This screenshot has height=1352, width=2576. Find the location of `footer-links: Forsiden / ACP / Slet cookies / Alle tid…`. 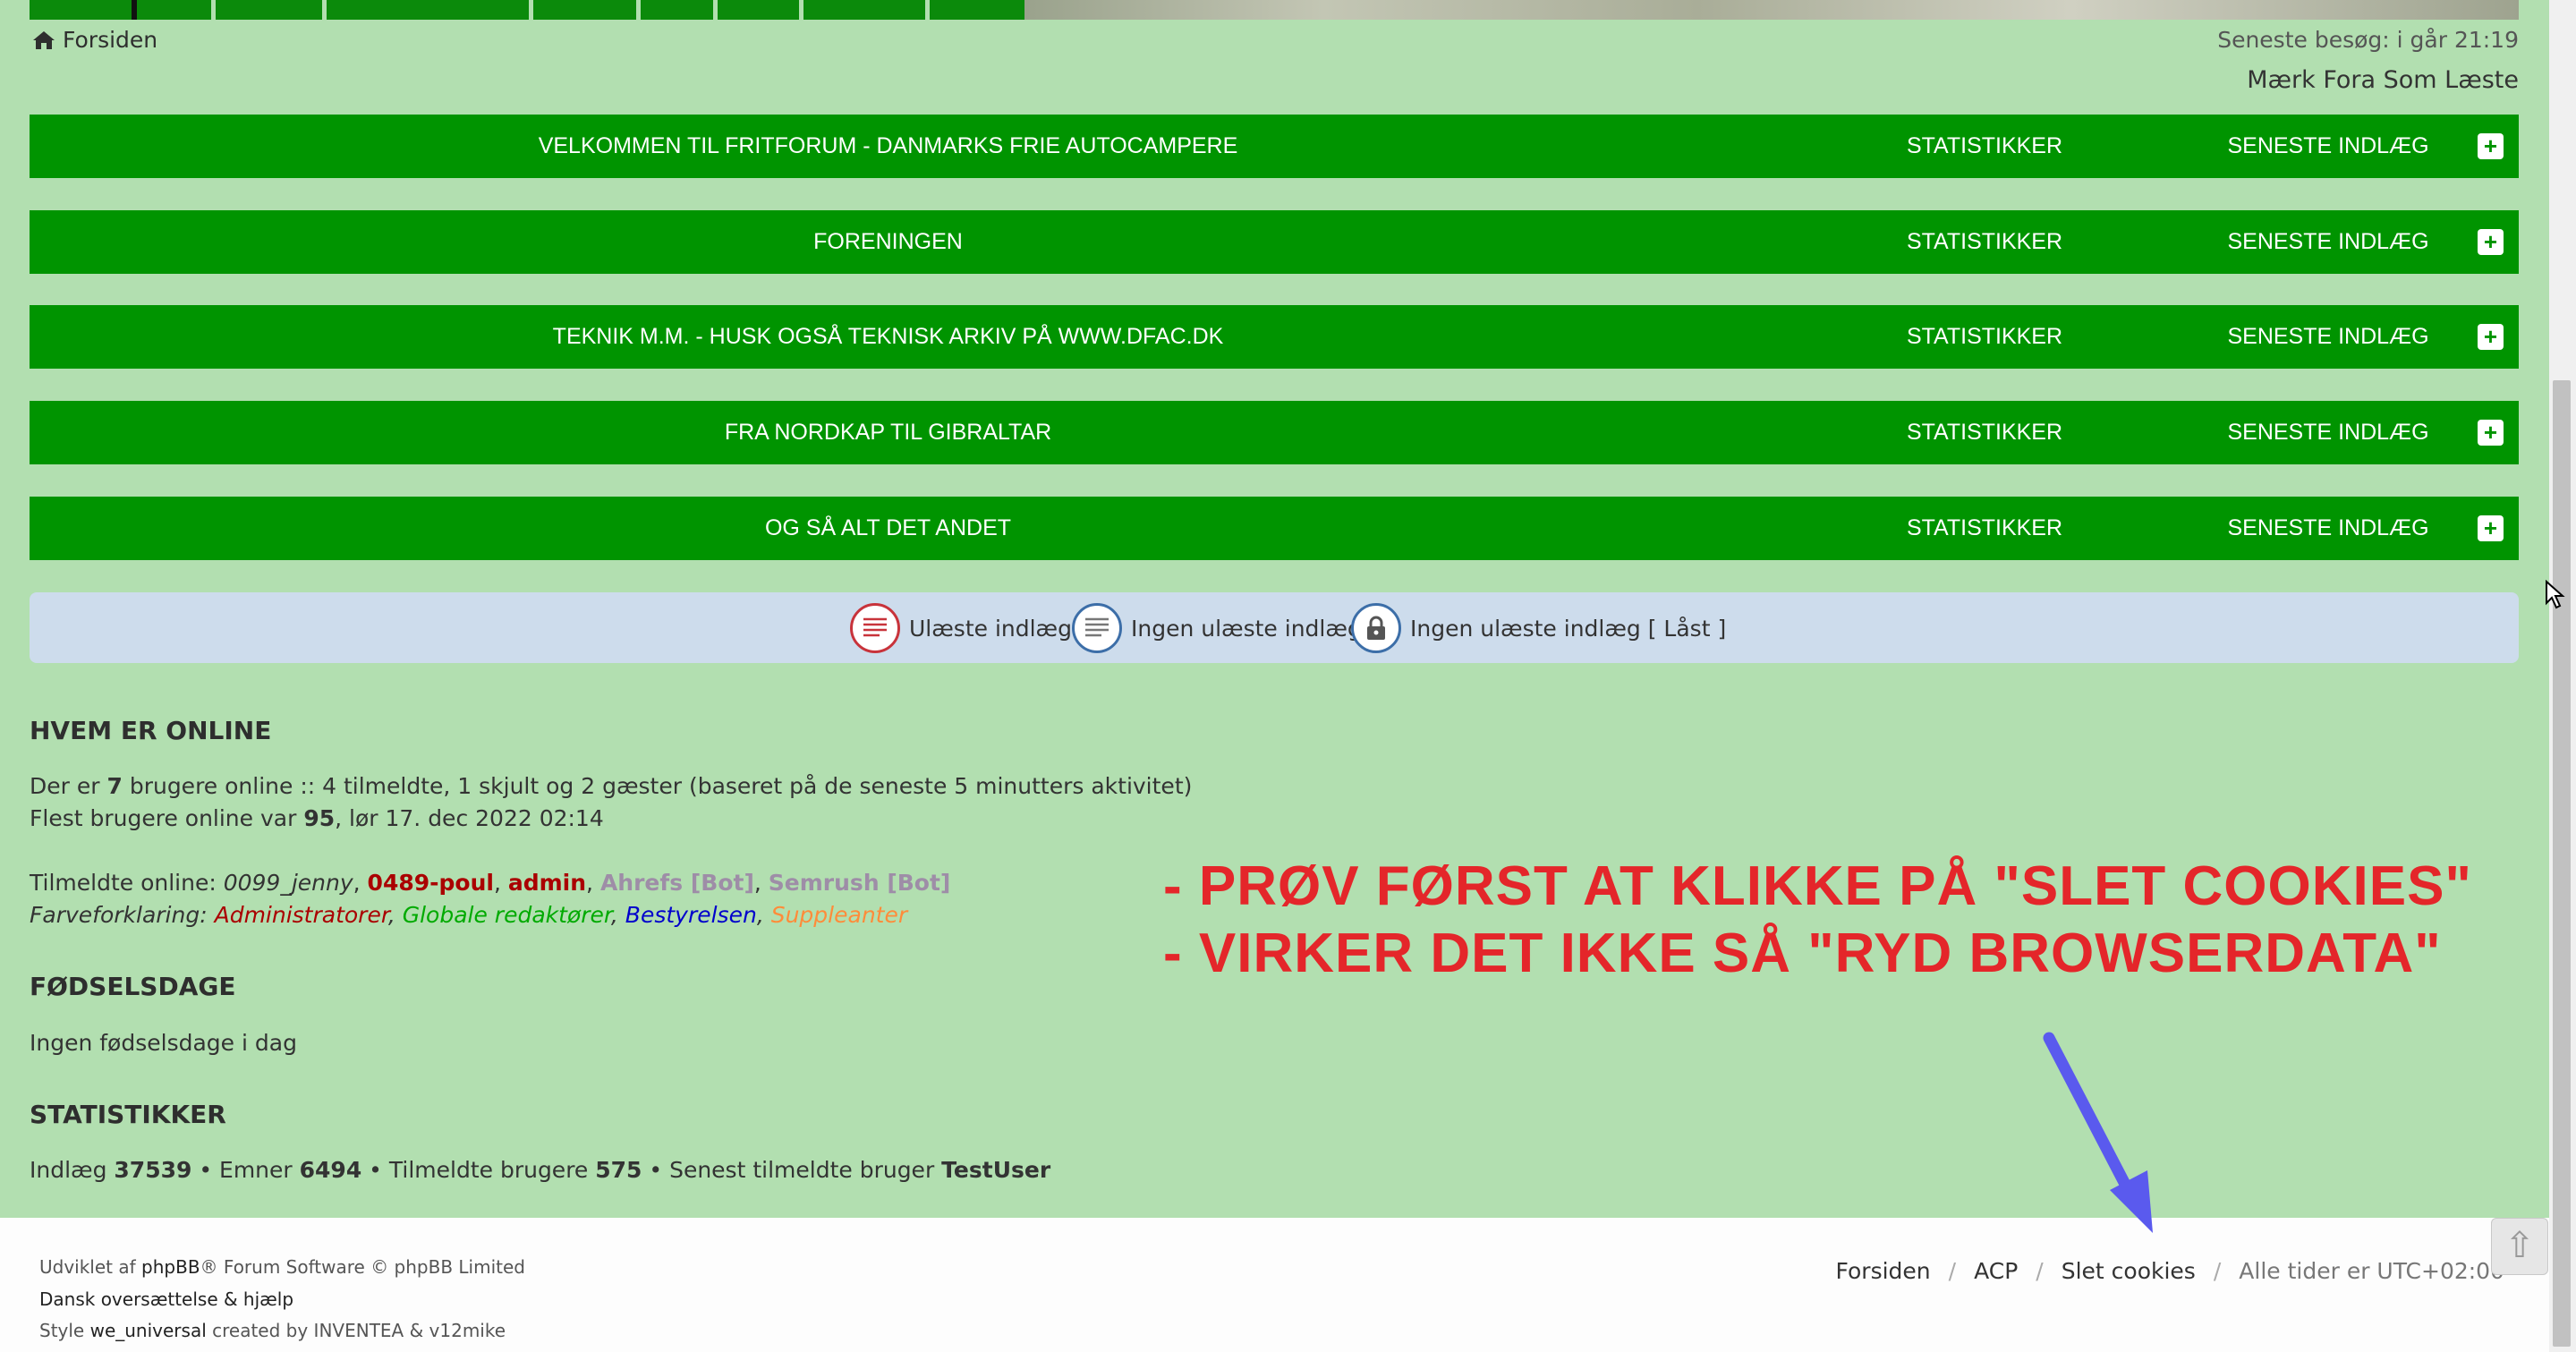

footer-links: Forsiden / ACP / Slet cookies / Alle tid… is located at coordinates (2170, 1271).